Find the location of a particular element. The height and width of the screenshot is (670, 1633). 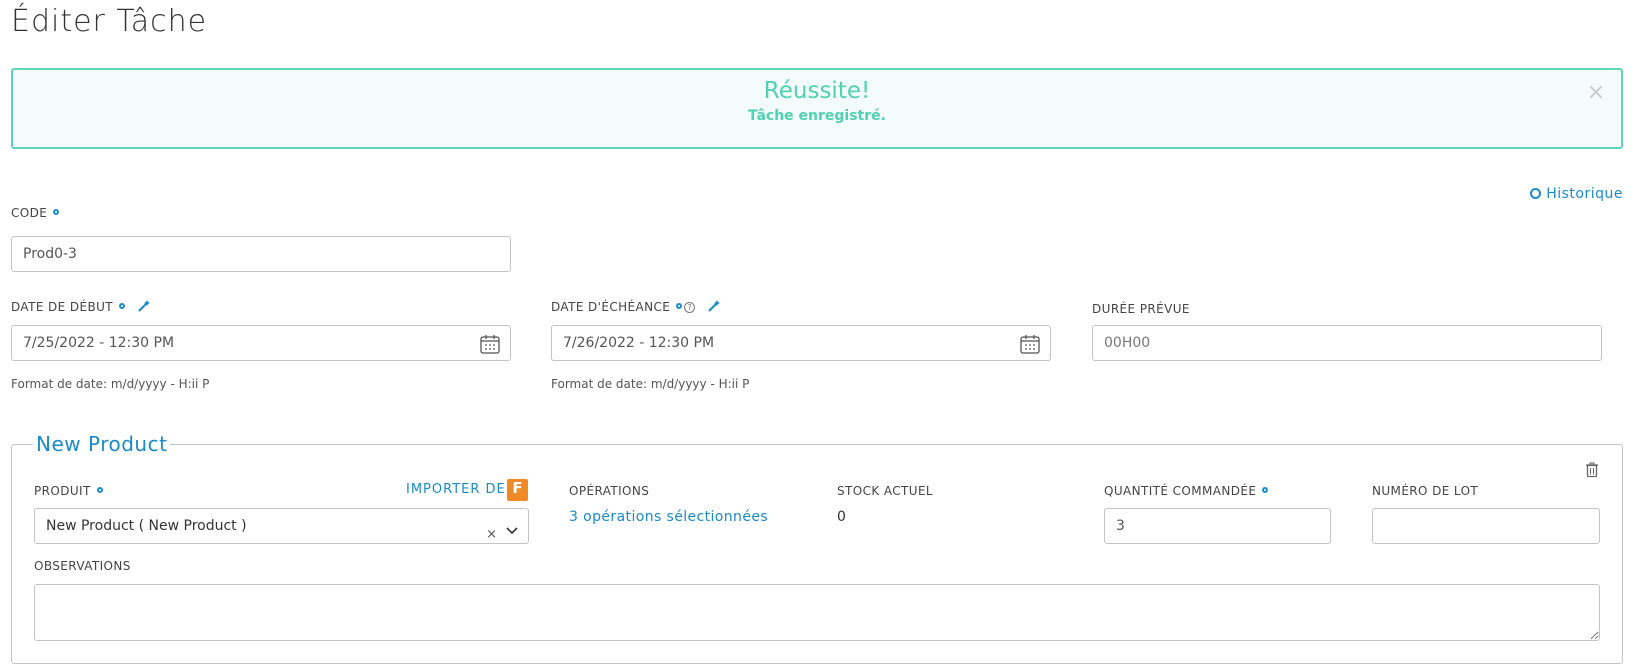

stock-value: 0 is located at coordinates (841, 517).